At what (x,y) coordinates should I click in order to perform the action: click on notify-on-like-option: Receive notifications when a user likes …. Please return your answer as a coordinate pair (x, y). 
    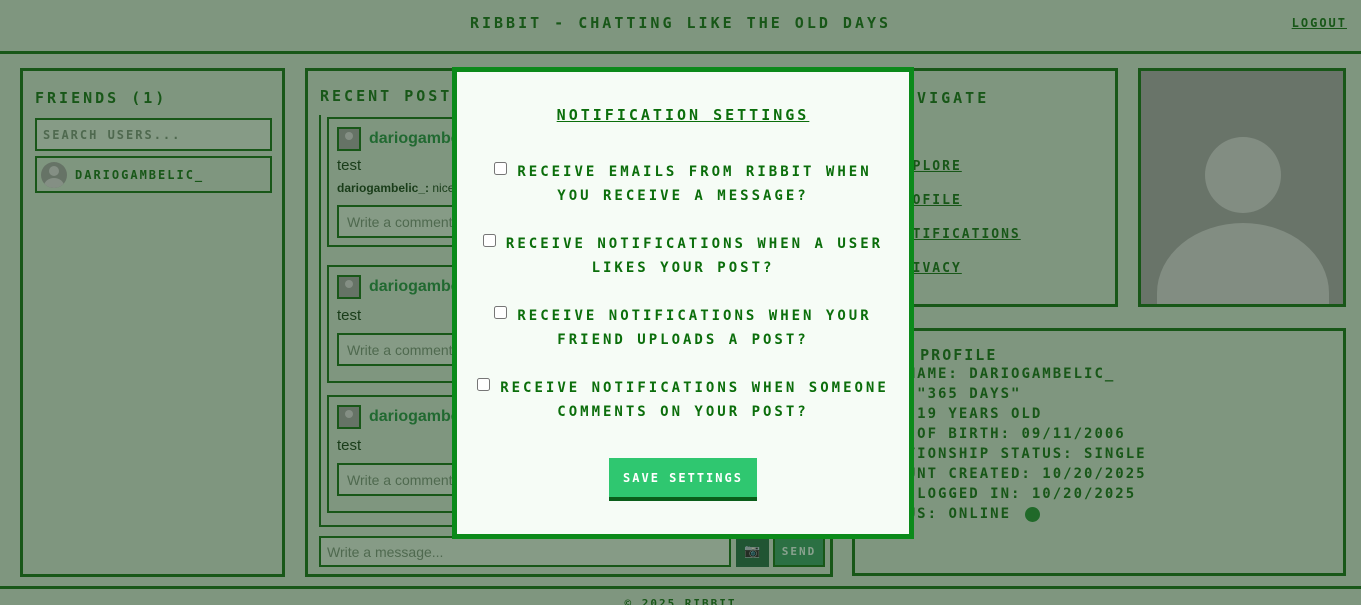
    Looking at the image, I should click on (683, 256).